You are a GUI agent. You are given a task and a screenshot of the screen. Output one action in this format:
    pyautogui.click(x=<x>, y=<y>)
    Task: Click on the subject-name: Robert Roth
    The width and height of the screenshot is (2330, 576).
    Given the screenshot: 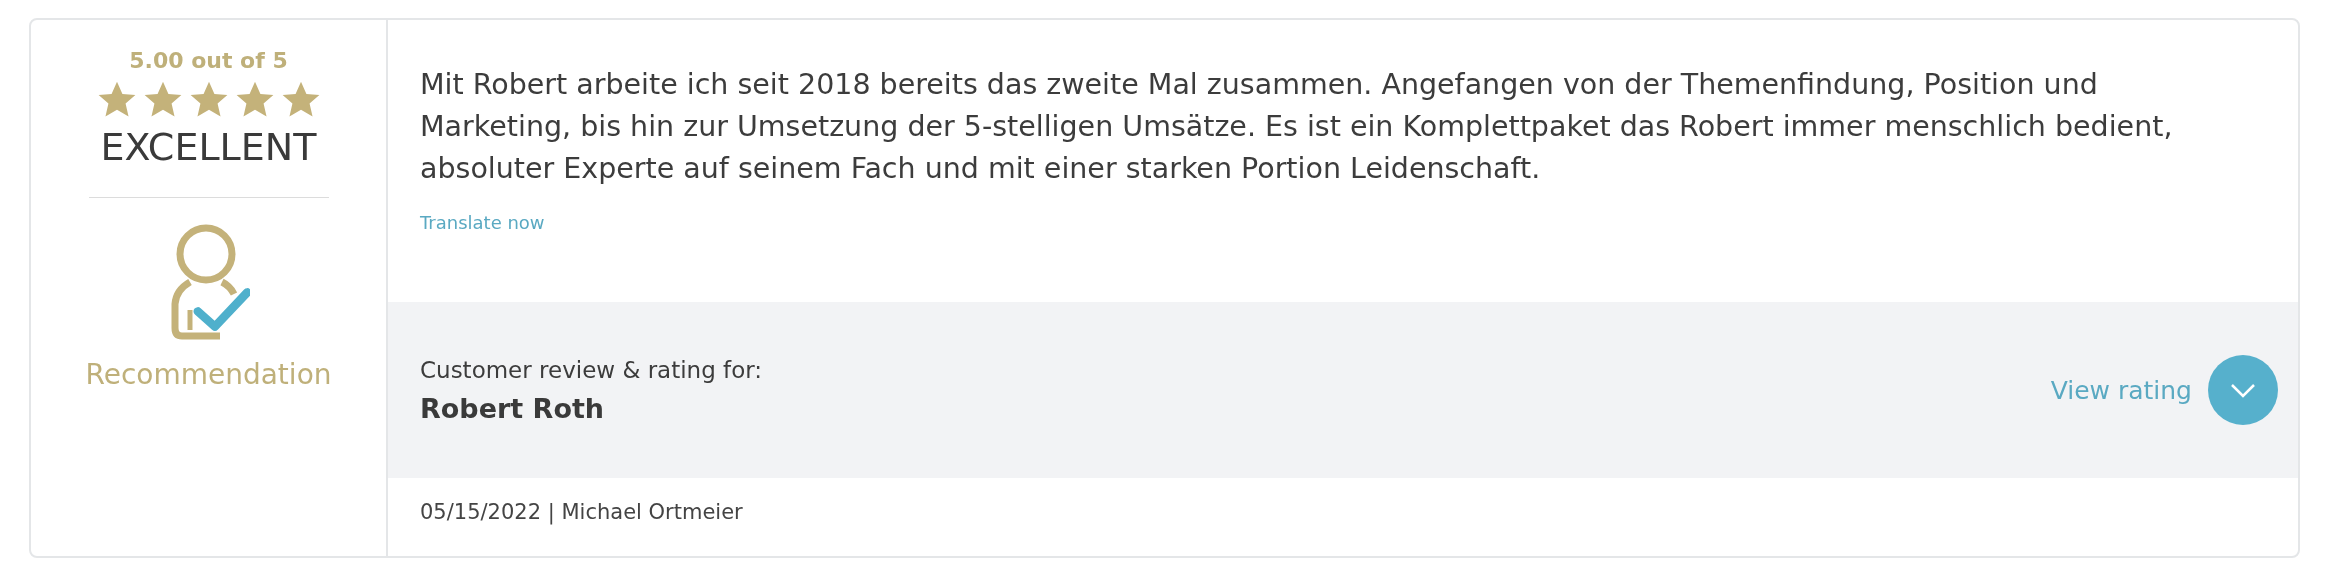 What is the action you would take?
    pyautogui.click(x=513, y=408)
    